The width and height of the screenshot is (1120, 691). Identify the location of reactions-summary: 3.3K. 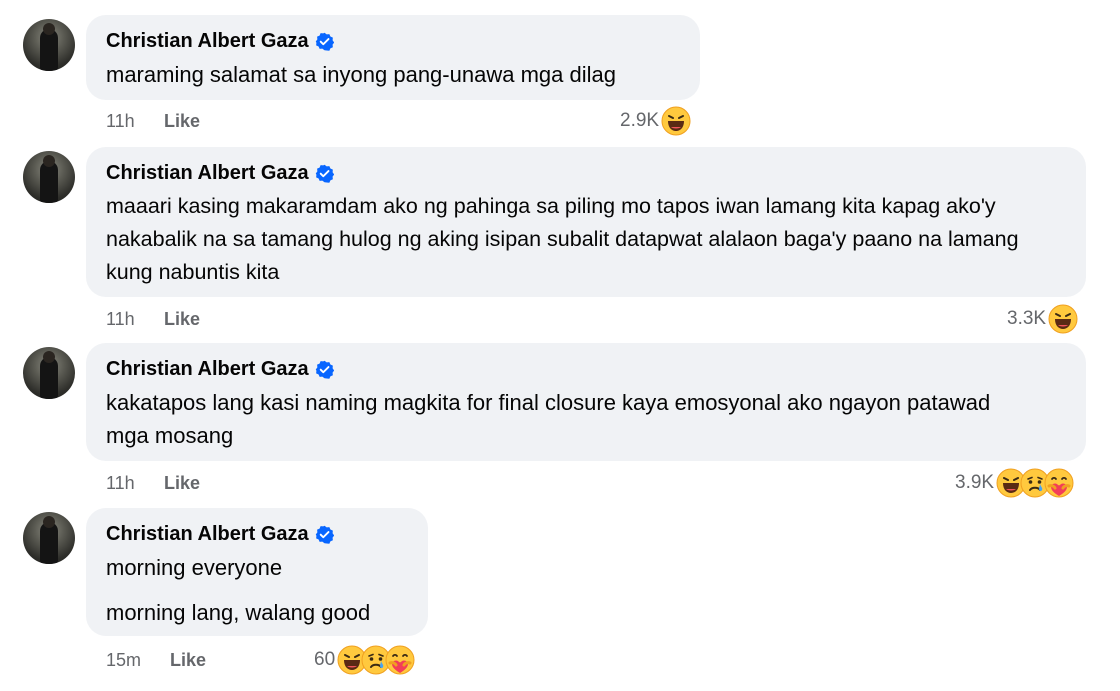
(1042, 319).